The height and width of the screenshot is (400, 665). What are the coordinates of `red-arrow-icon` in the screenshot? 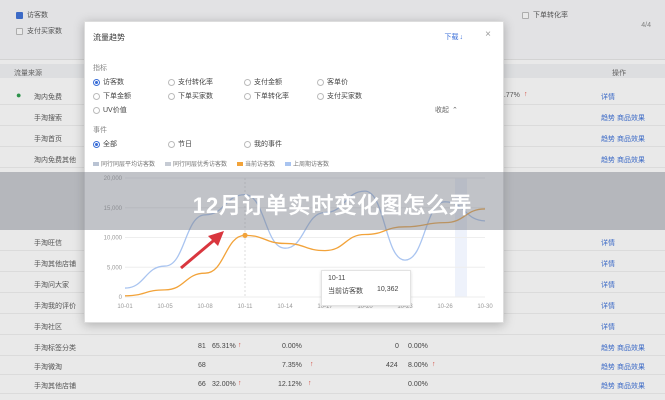 It's located at (202, 250).